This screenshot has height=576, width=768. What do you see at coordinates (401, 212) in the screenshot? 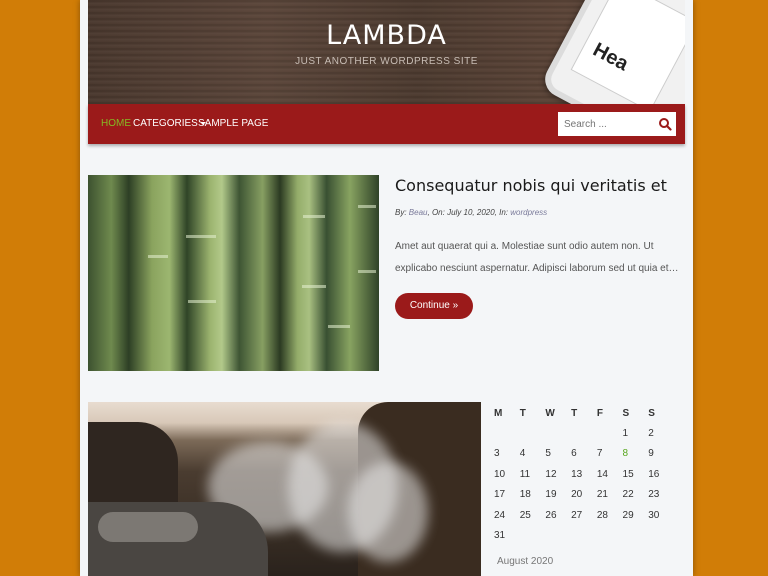
I see `meta-by-label: By:` at bounding box center [401, 212].